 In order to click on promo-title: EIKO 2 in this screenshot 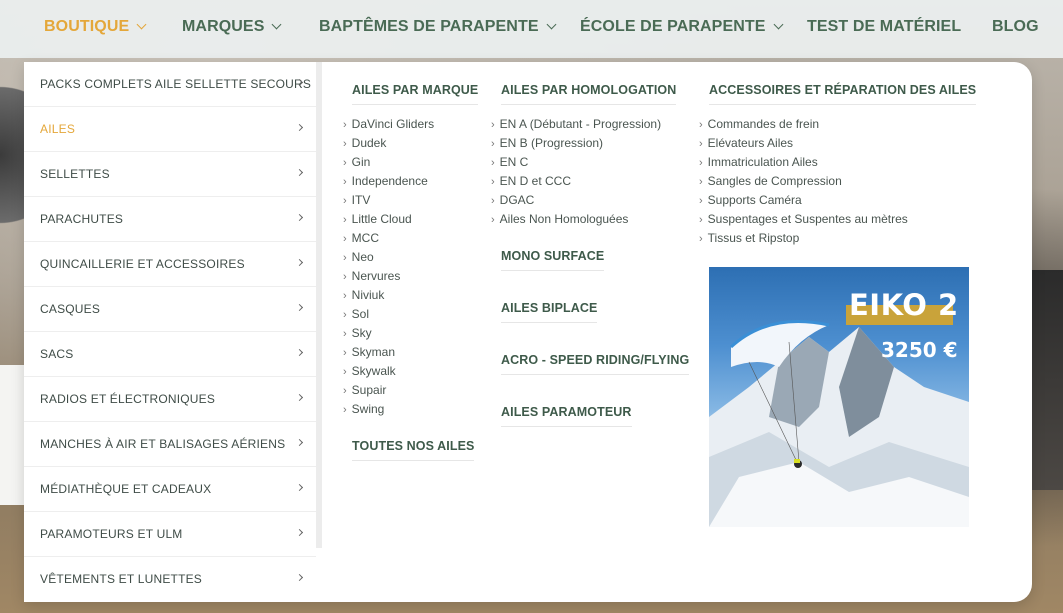, I will do `click(904, 305)`.